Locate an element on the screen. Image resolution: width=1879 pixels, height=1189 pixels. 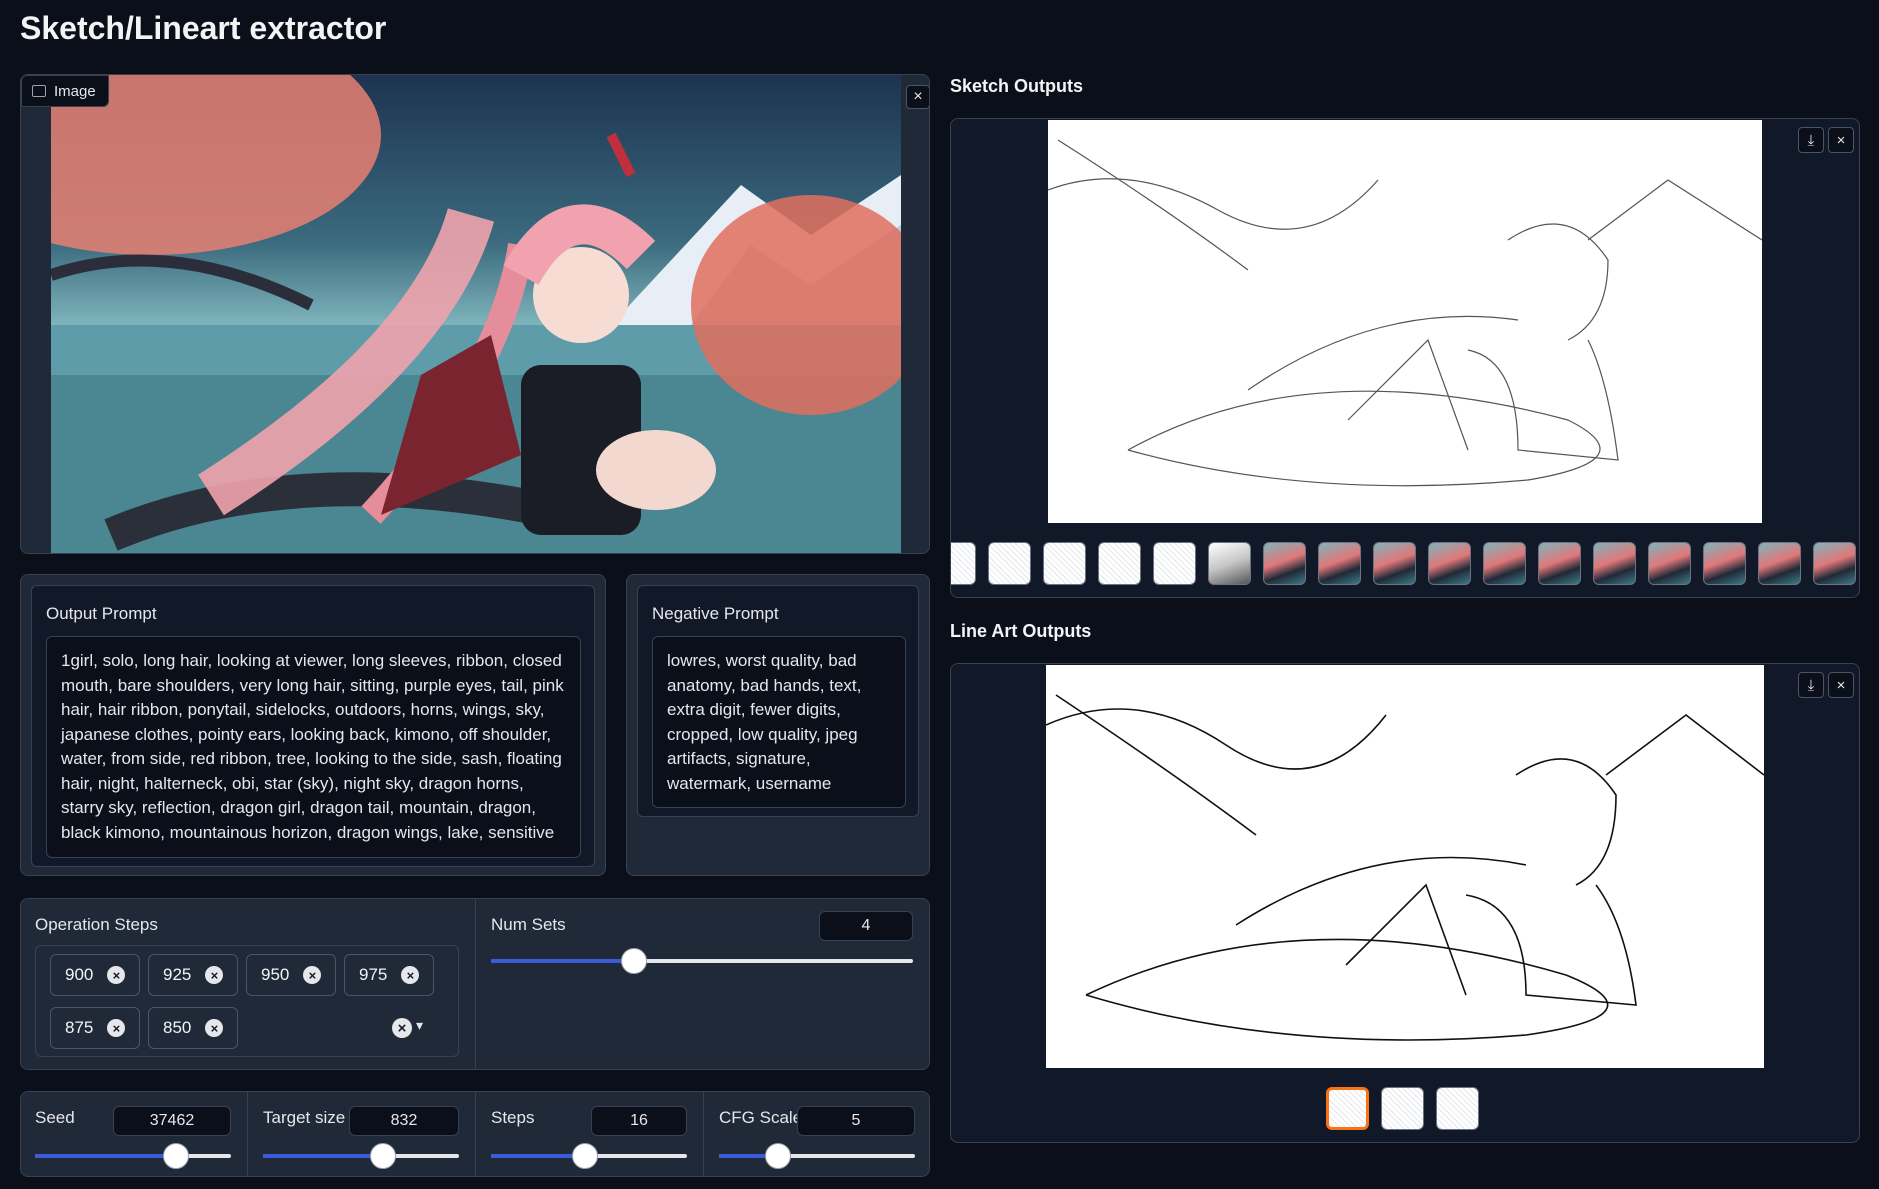
tag-925: 925 × is located at coordinates (193, 975).